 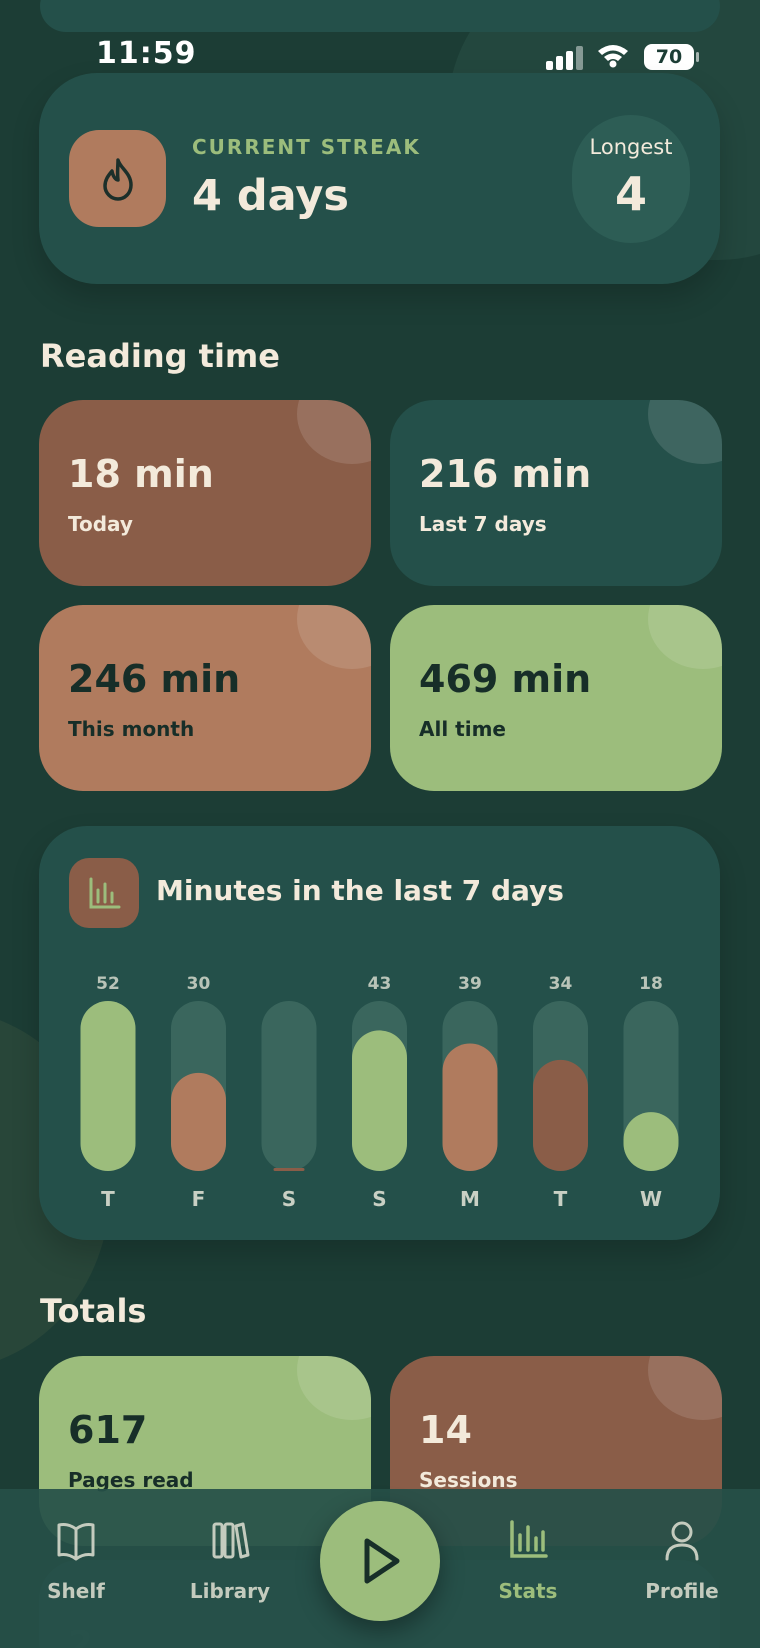 I want to click on last-7-days-tile: 216 min Last 7 days, so click(x=556, y=493).